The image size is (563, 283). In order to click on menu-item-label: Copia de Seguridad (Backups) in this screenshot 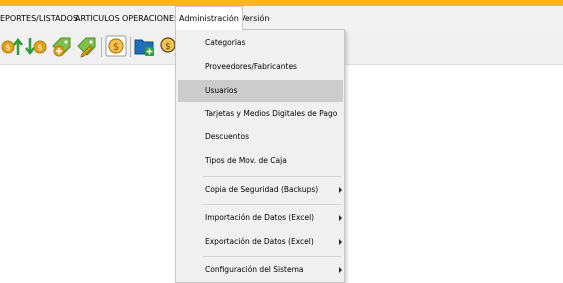, I will do `click(262, 189)`.